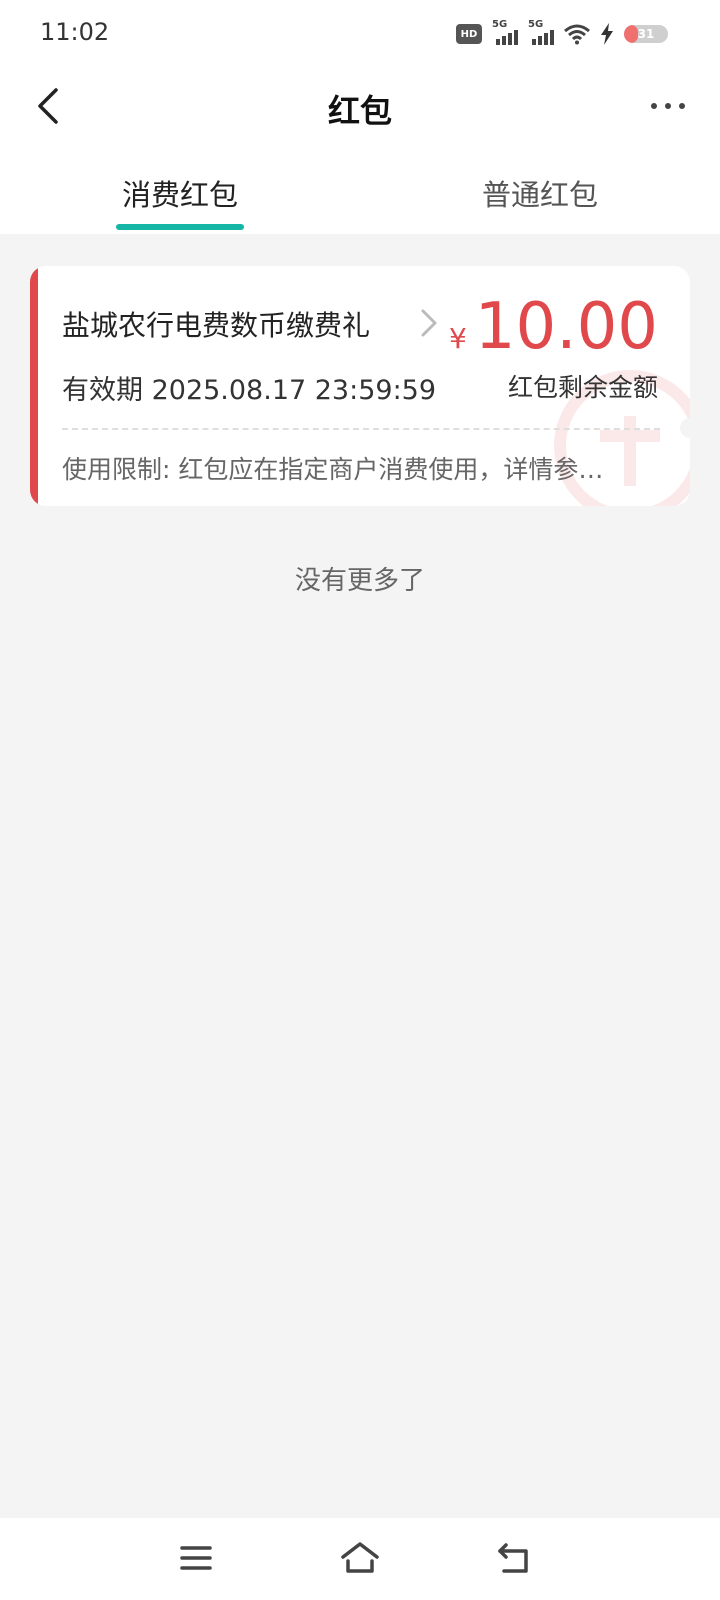 Image resolution: width=720 pixels, height=1600 pixels. Describe the element at coordinates (577, 34) in the screenshot. I see `wifi-icon` at that location.